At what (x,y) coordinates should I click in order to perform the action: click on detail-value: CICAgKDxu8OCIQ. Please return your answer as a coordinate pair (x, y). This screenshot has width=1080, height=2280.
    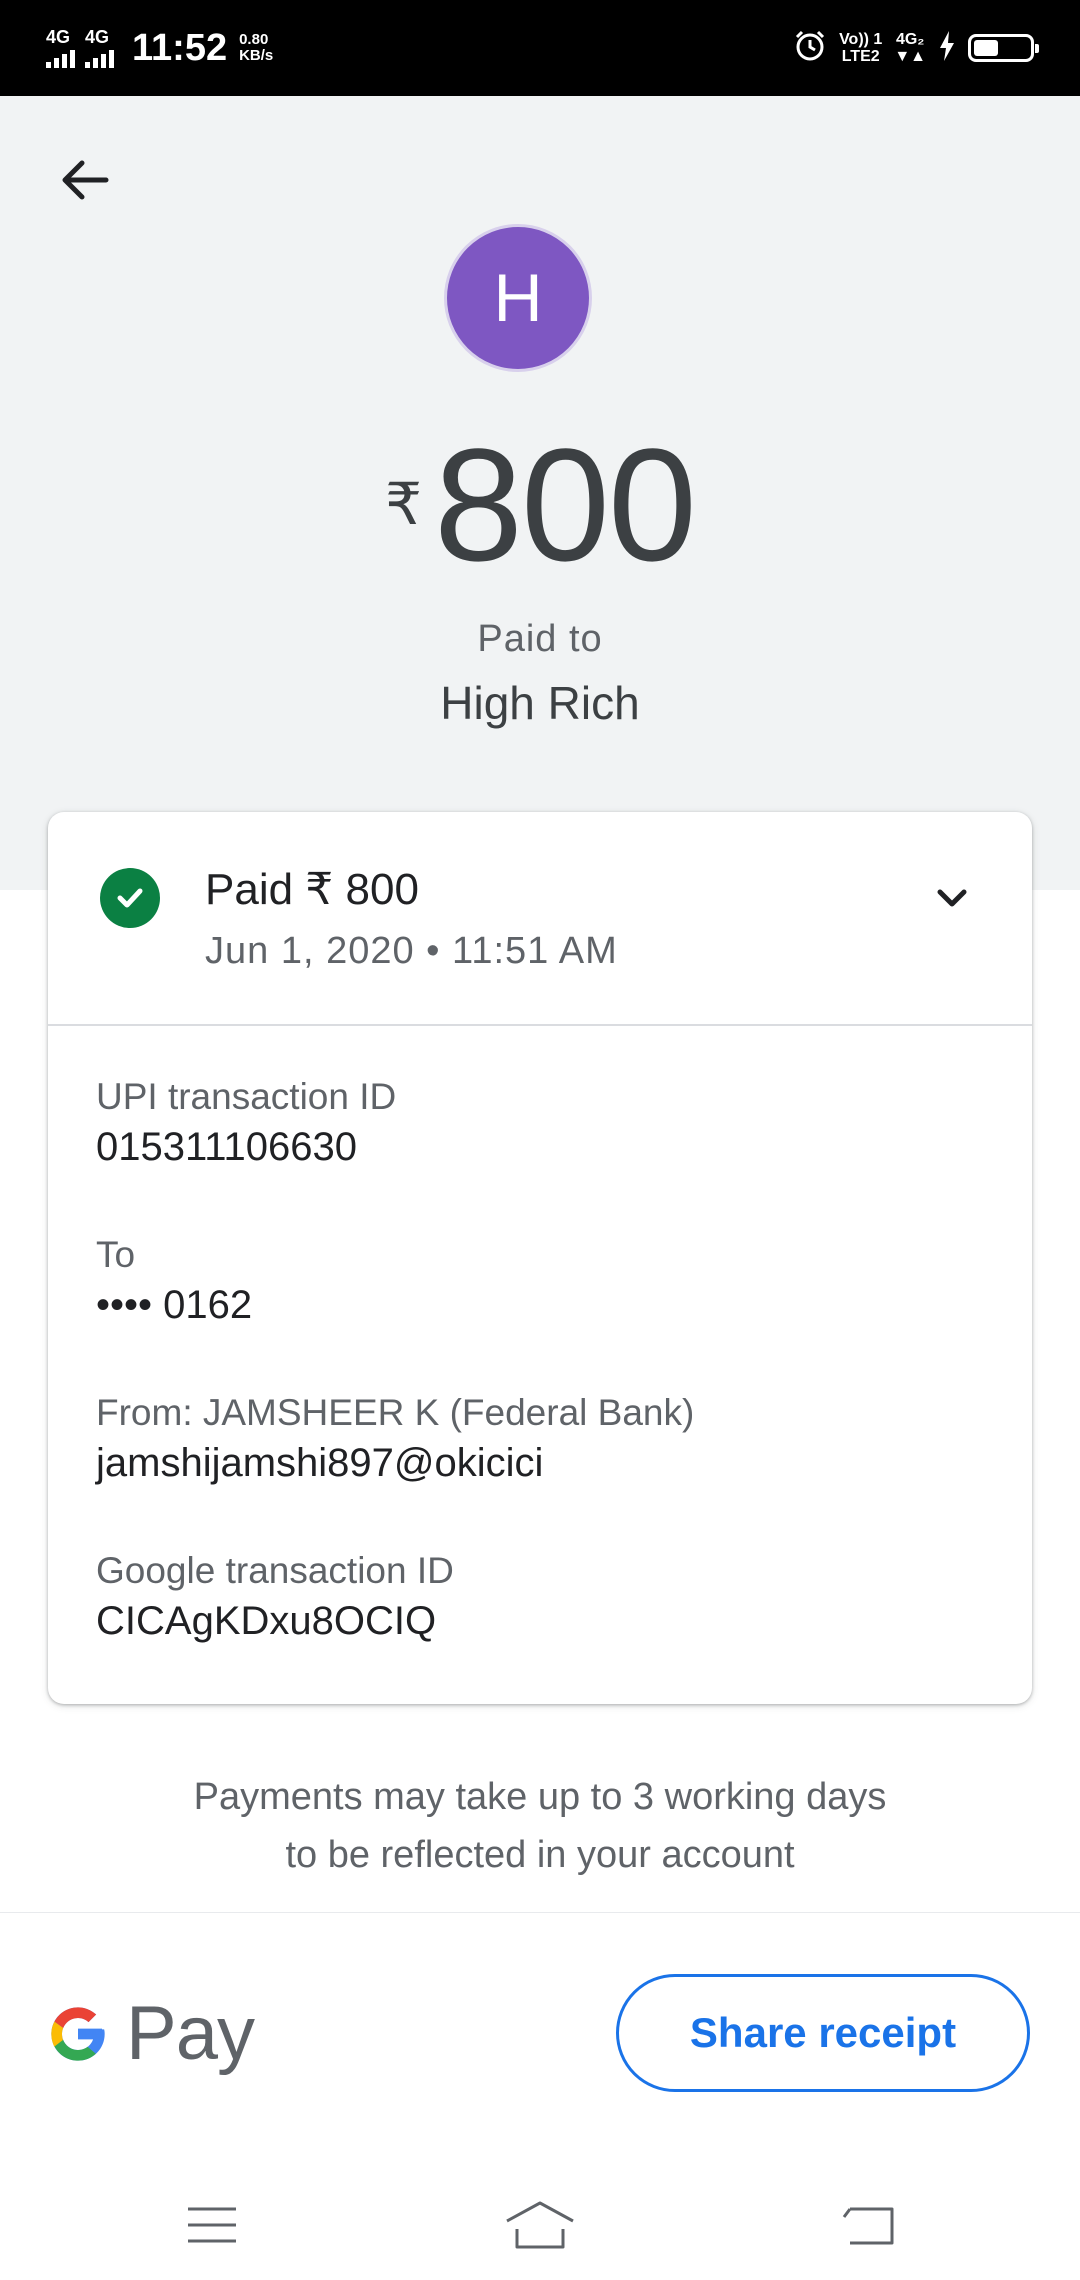
    Looking at the image, I should click on (275, 1621).